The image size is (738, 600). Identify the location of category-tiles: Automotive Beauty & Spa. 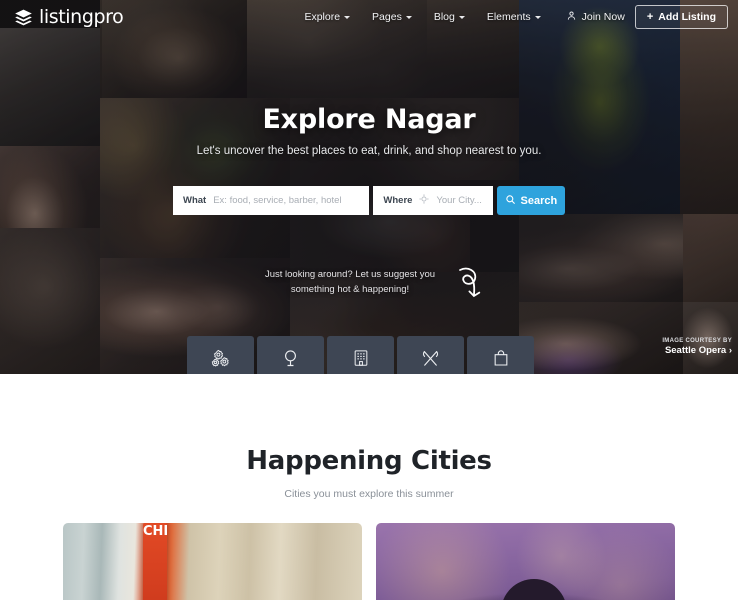
(360, 355).